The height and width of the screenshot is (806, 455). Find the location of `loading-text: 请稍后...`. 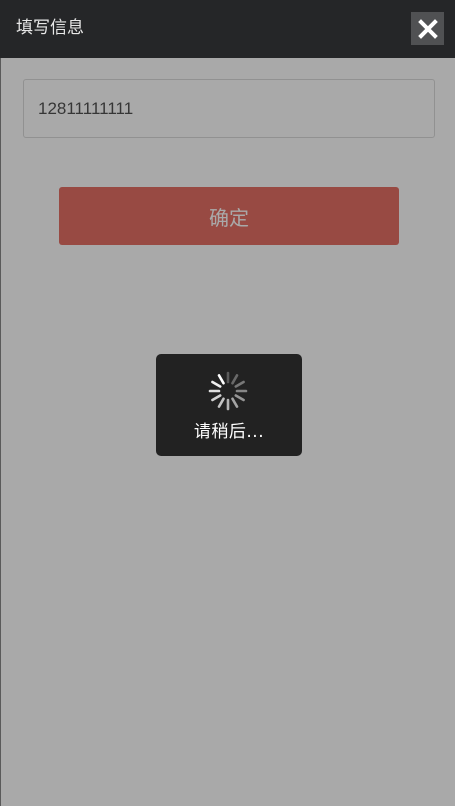

loading-text: 请稍后... is located at coordinates (229, 432).